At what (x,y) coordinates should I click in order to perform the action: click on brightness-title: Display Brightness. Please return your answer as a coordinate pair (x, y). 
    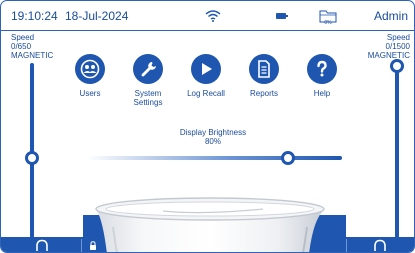
    Looking at the image, I should click on (213, 132).